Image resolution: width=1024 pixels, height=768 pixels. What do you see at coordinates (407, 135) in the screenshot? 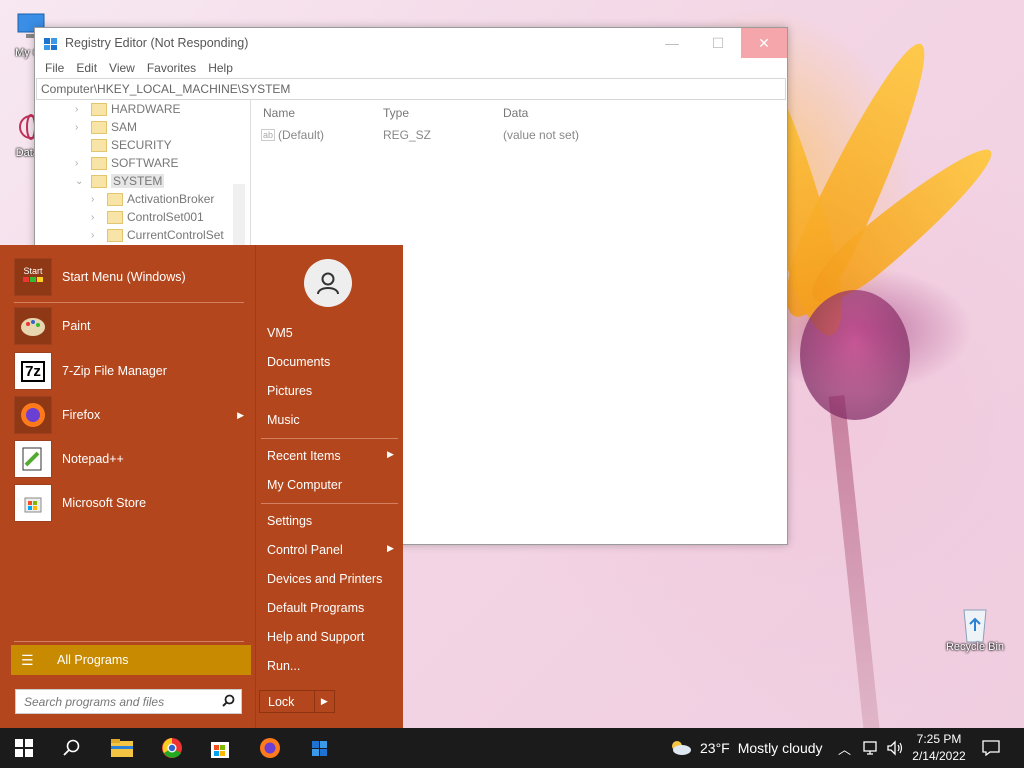
I see `value-type: REG_SZ` at bounding box center [407, 135].